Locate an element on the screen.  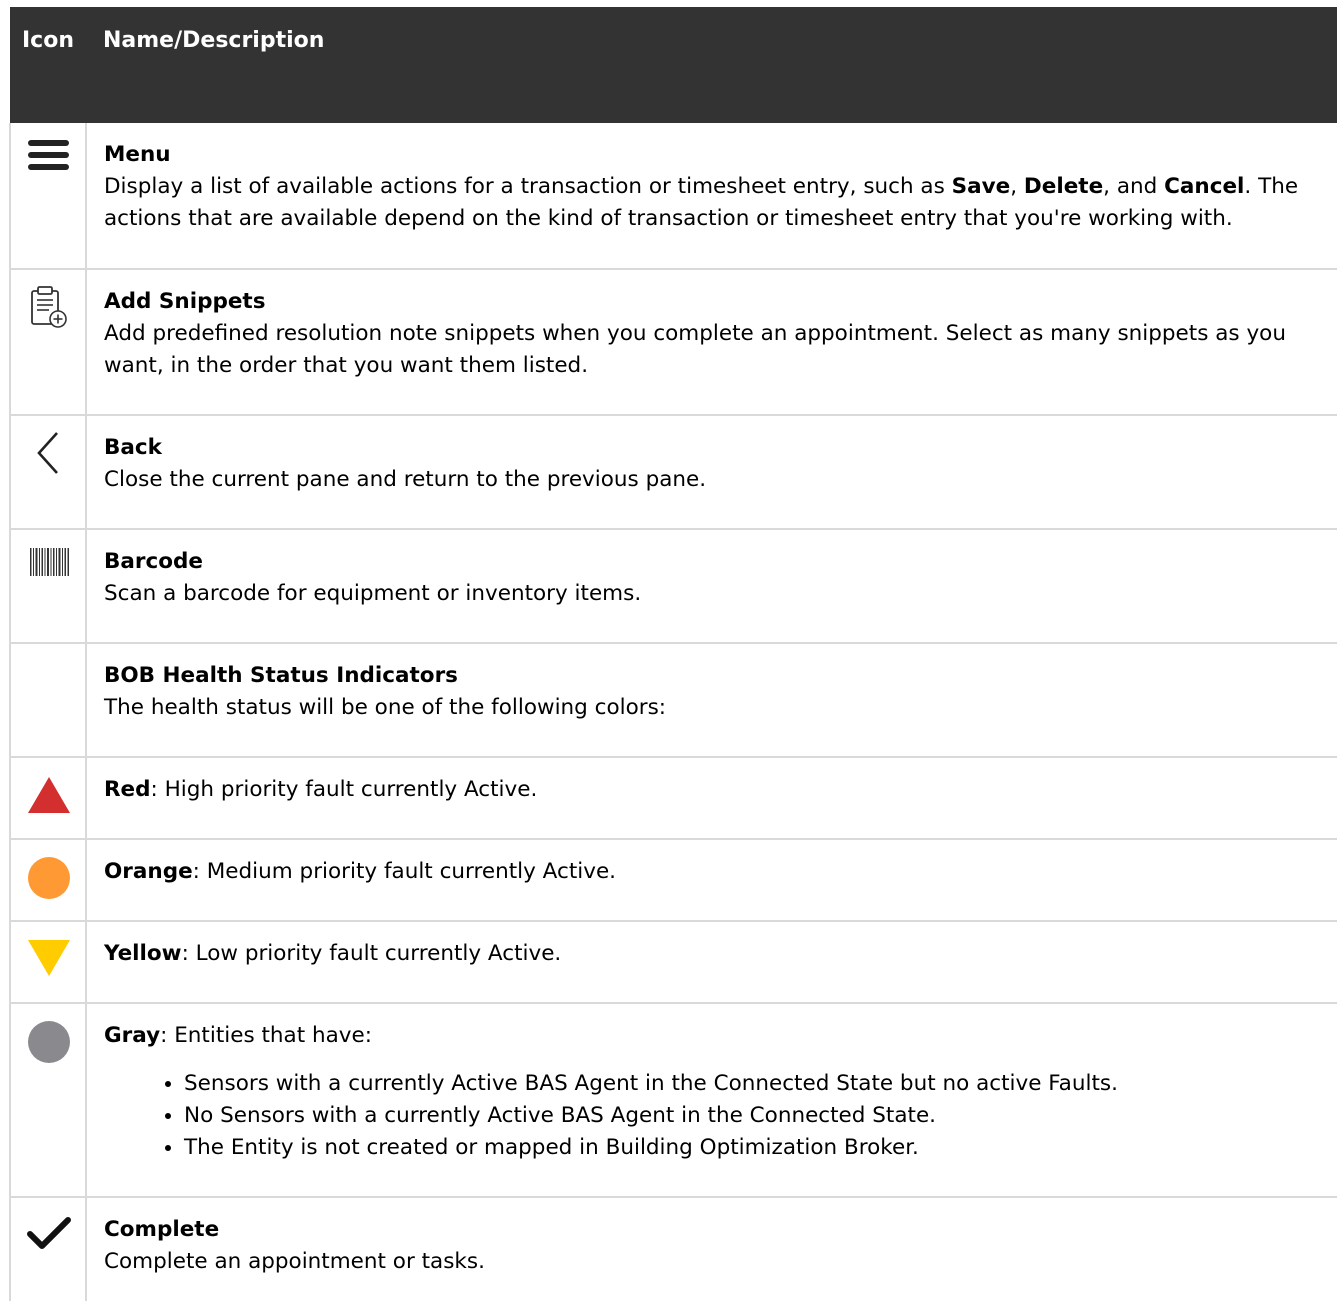
clipboard-add-icon is located at coordinates (49, 307).